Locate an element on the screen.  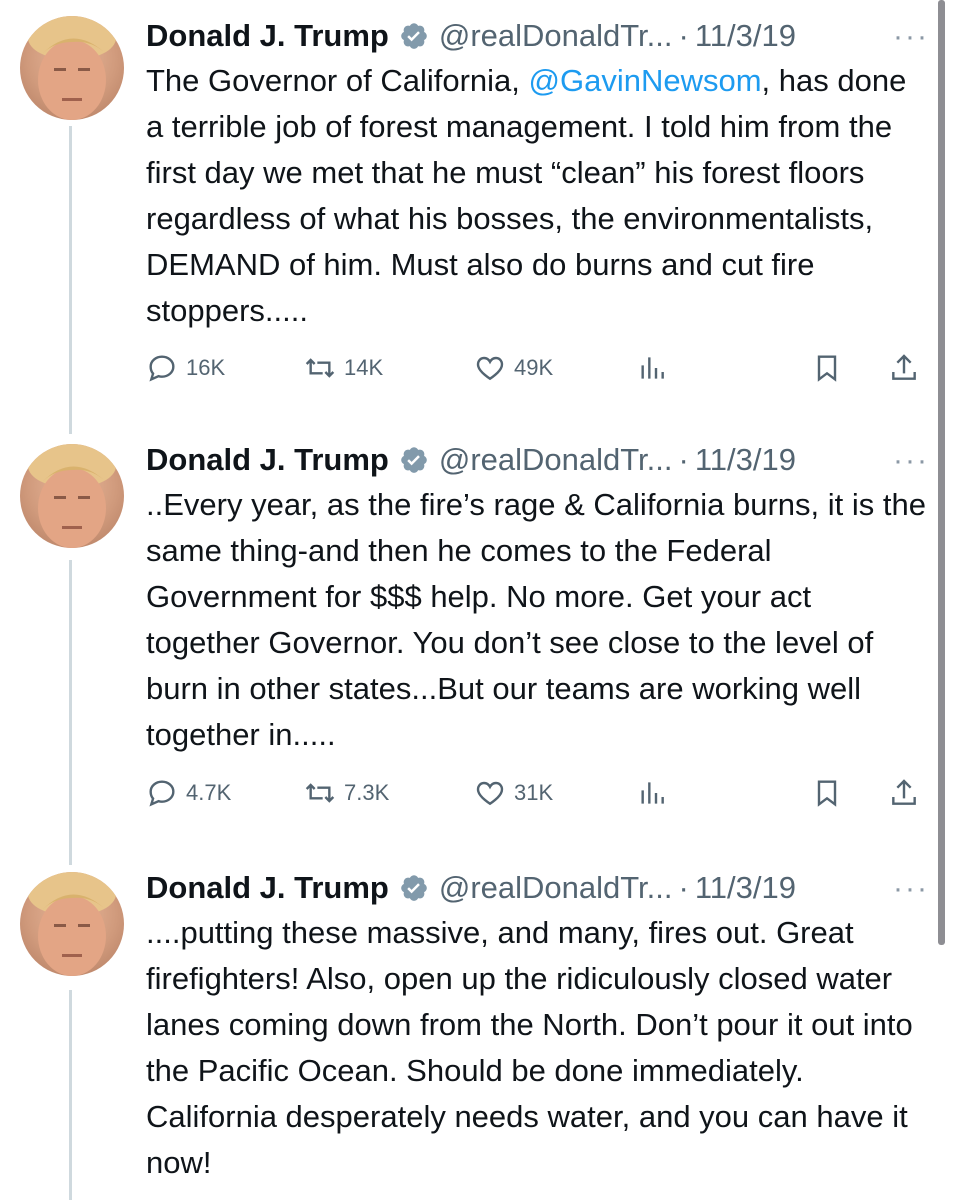
like-count: 49K is located at coordinates (534, 367).